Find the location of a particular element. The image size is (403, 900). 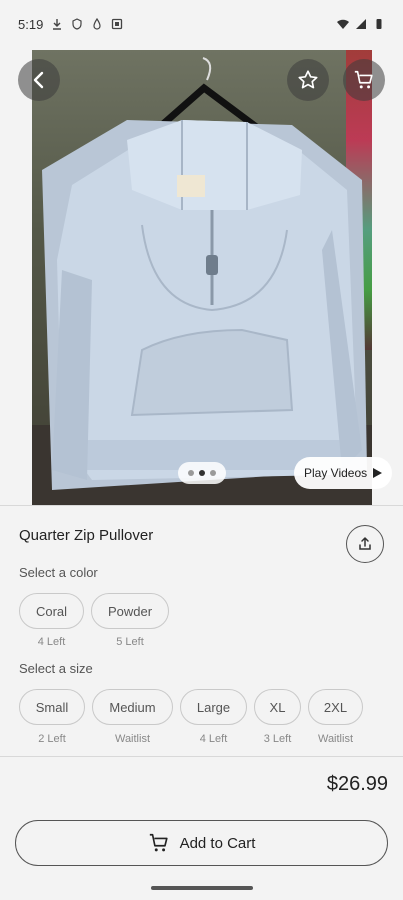

status-system-icons is located at coordinates (361, 24).